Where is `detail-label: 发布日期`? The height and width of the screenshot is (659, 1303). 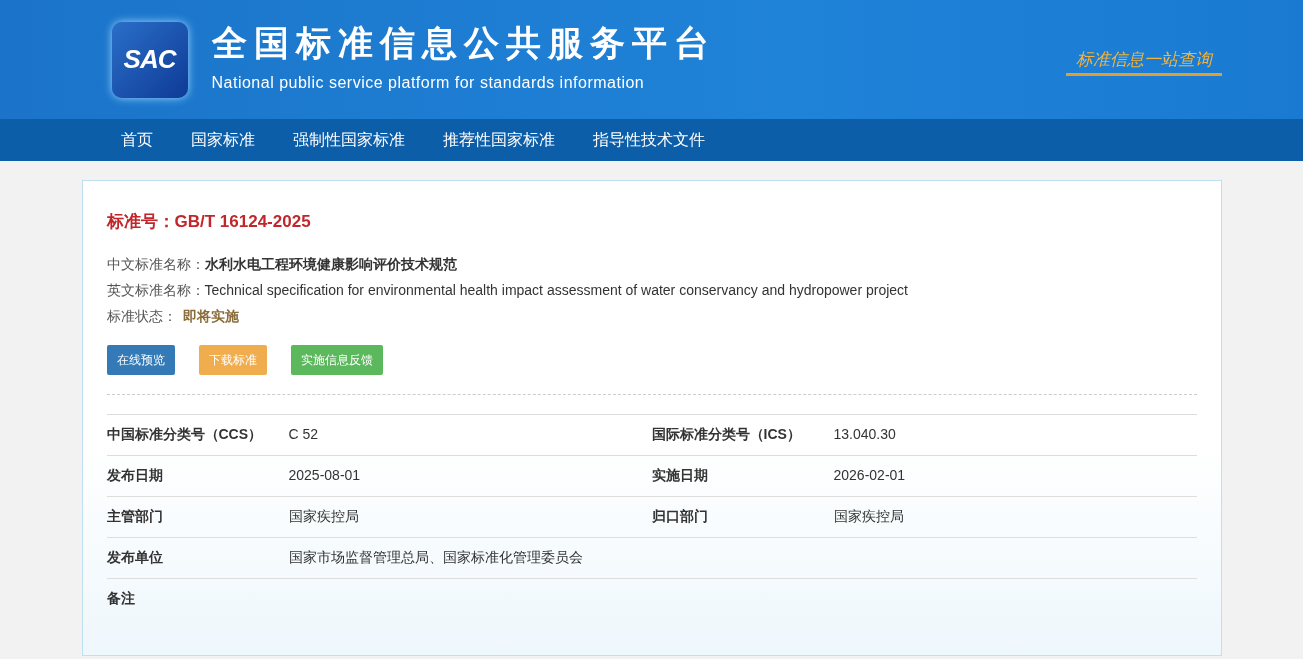
detail-label: 发布日期 is located at coordinates (135, 475).